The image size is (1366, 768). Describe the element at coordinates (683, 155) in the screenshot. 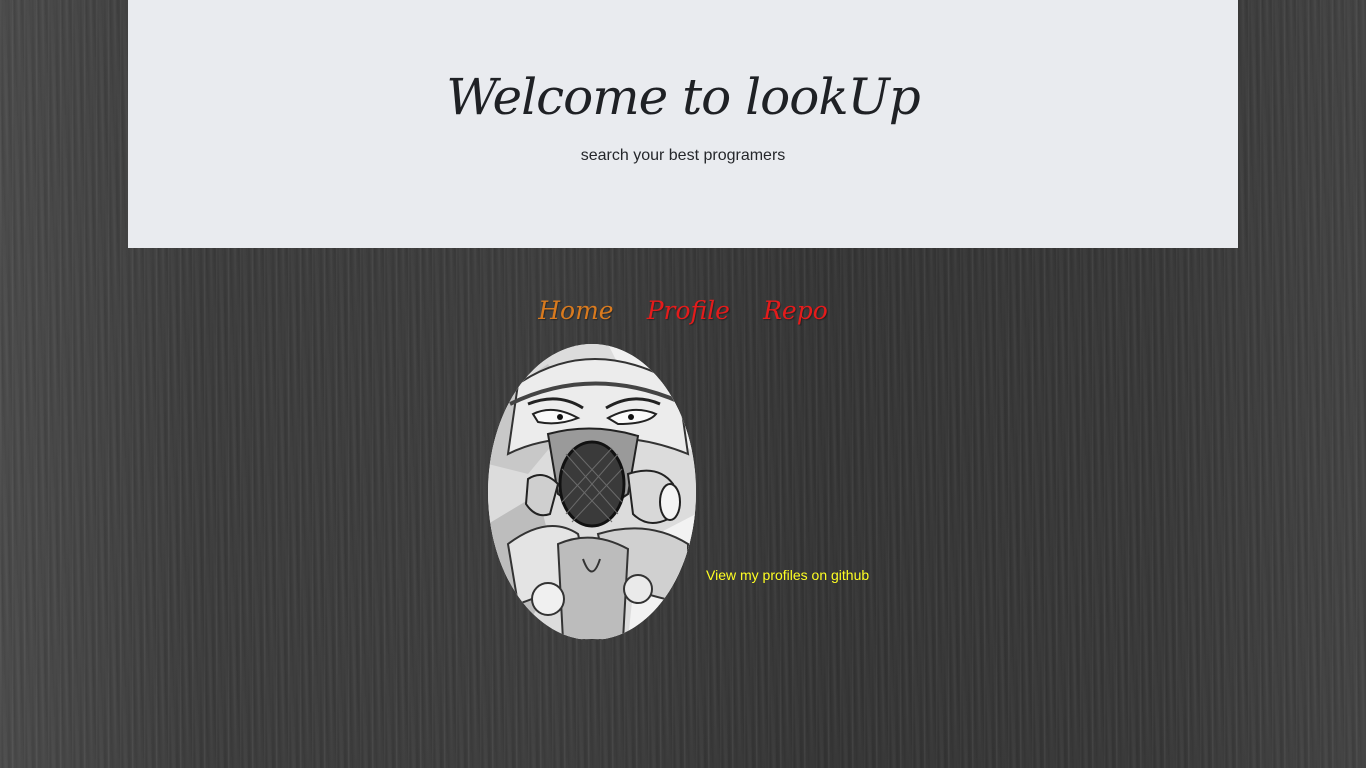

I see `page-subtitle: search your best programers` at that location.